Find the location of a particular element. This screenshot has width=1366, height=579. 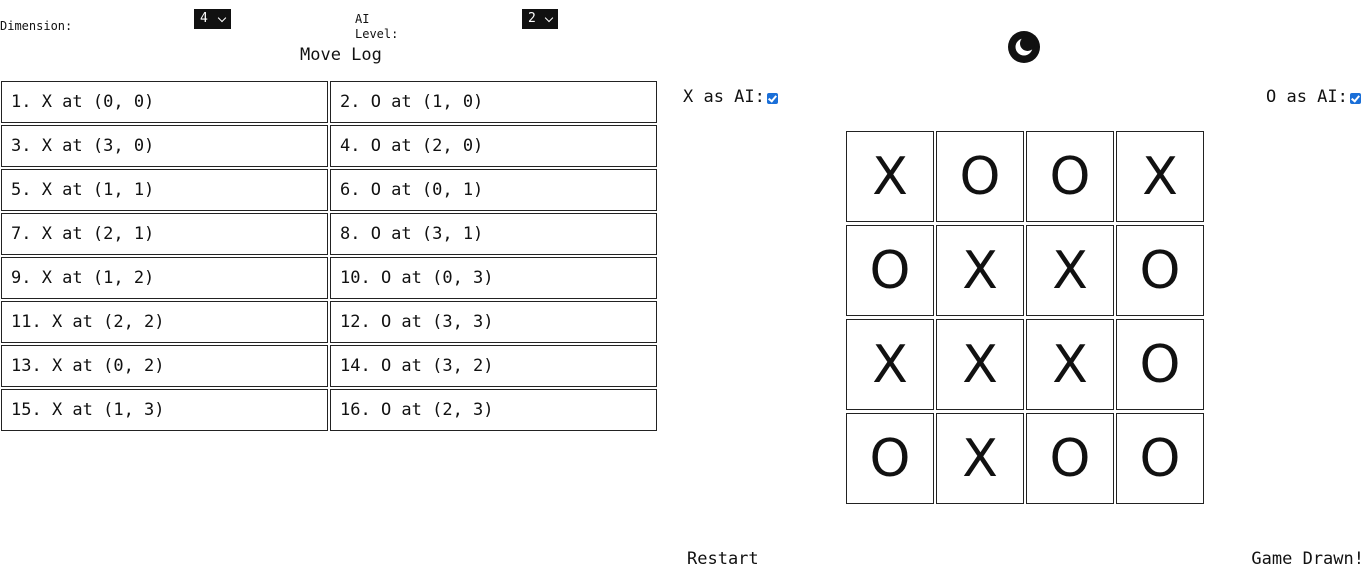

move-log-entry: 15. X at (1, 3) is located at coordinates (164, 410).